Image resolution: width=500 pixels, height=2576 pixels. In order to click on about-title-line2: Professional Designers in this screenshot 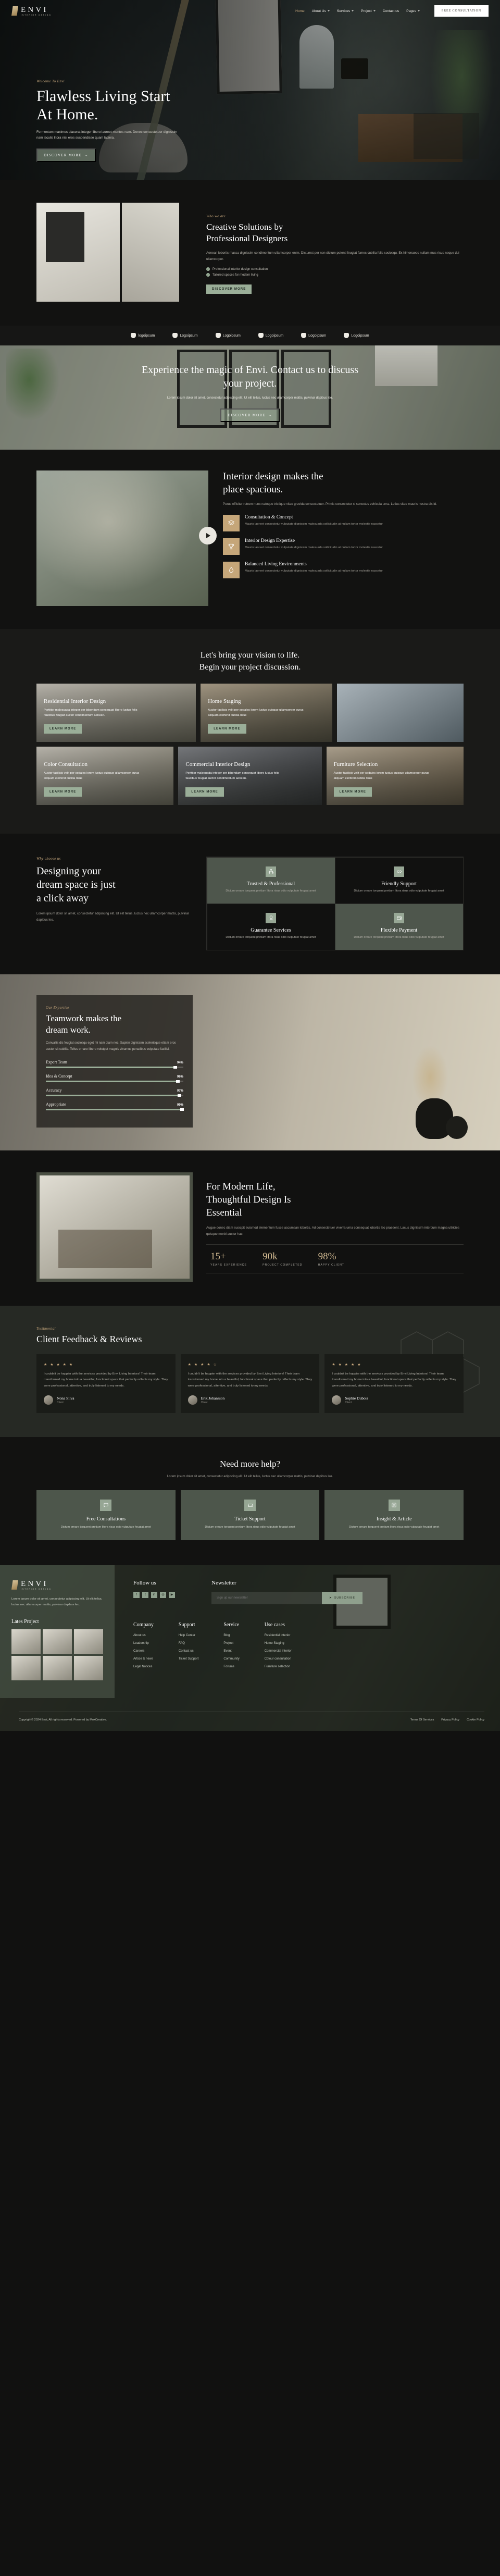, I will do `click(247, 238)`.